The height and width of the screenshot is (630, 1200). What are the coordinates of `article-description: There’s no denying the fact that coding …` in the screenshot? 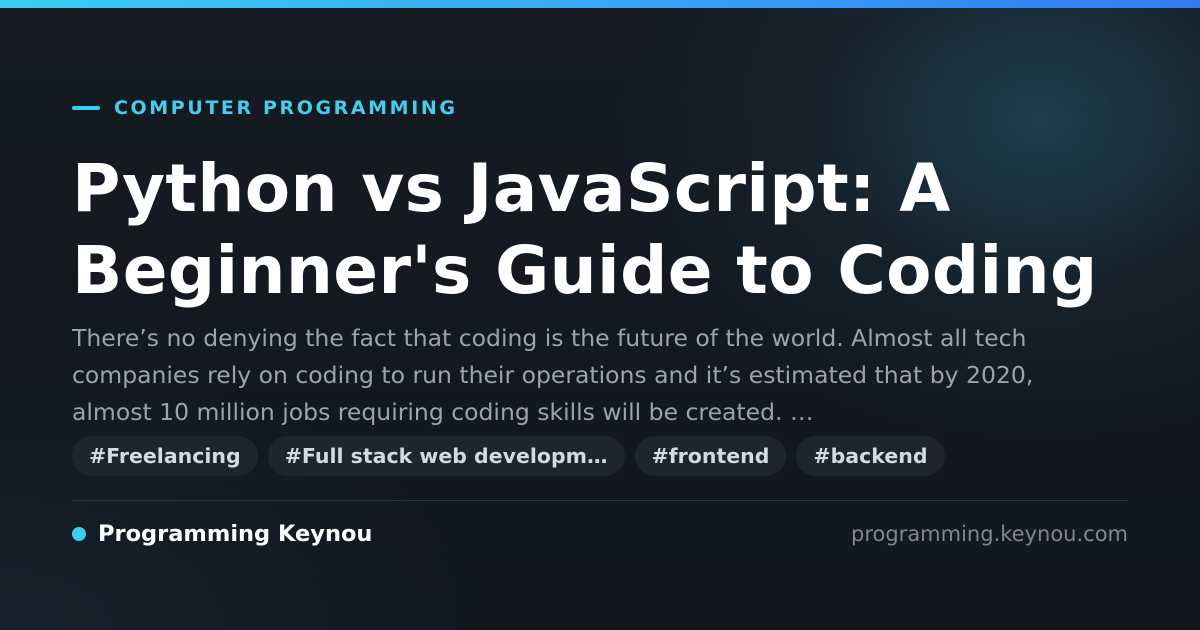 It's located at (553, 375).